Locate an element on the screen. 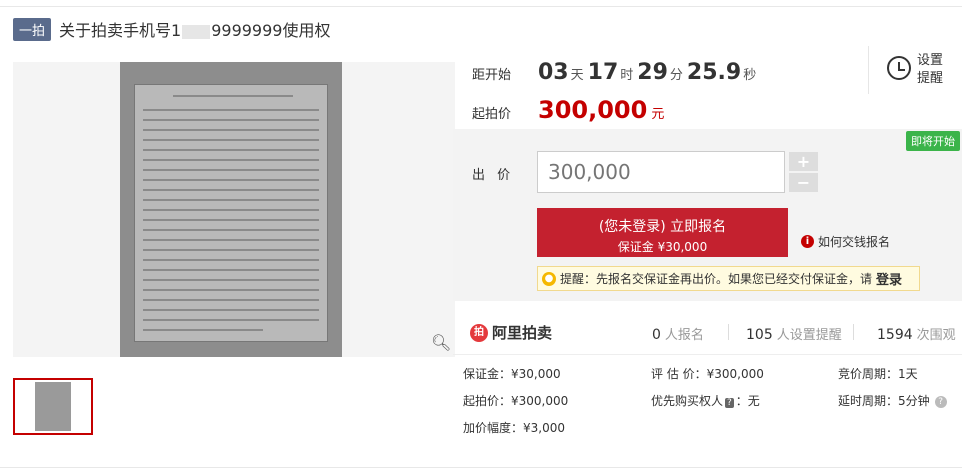  countdown-row: 距开始 03 天 17 时 29 分 25.9 秒 is located at coordinates (616, 72).